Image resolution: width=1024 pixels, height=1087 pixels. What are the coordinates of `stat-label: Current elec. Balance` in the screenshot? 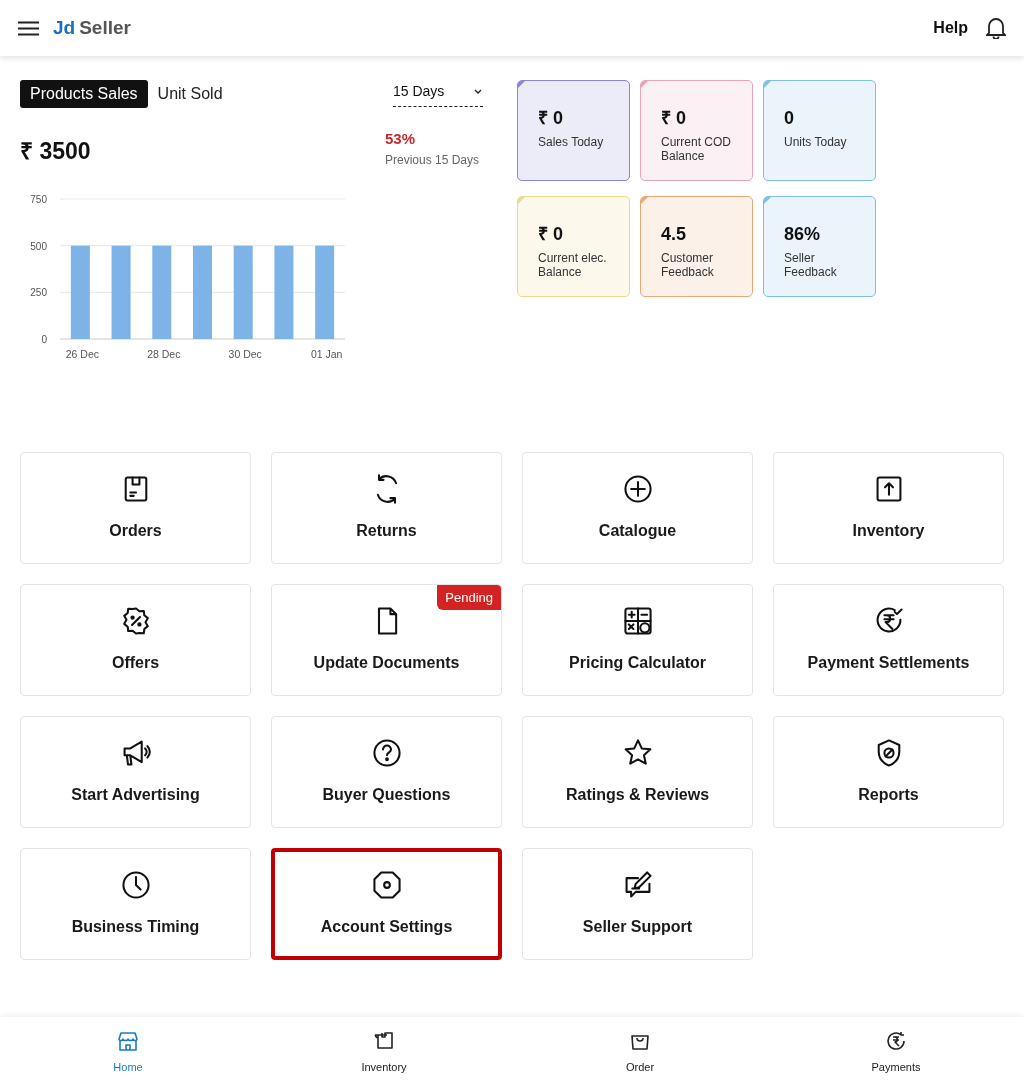 It's located at (573, 265).